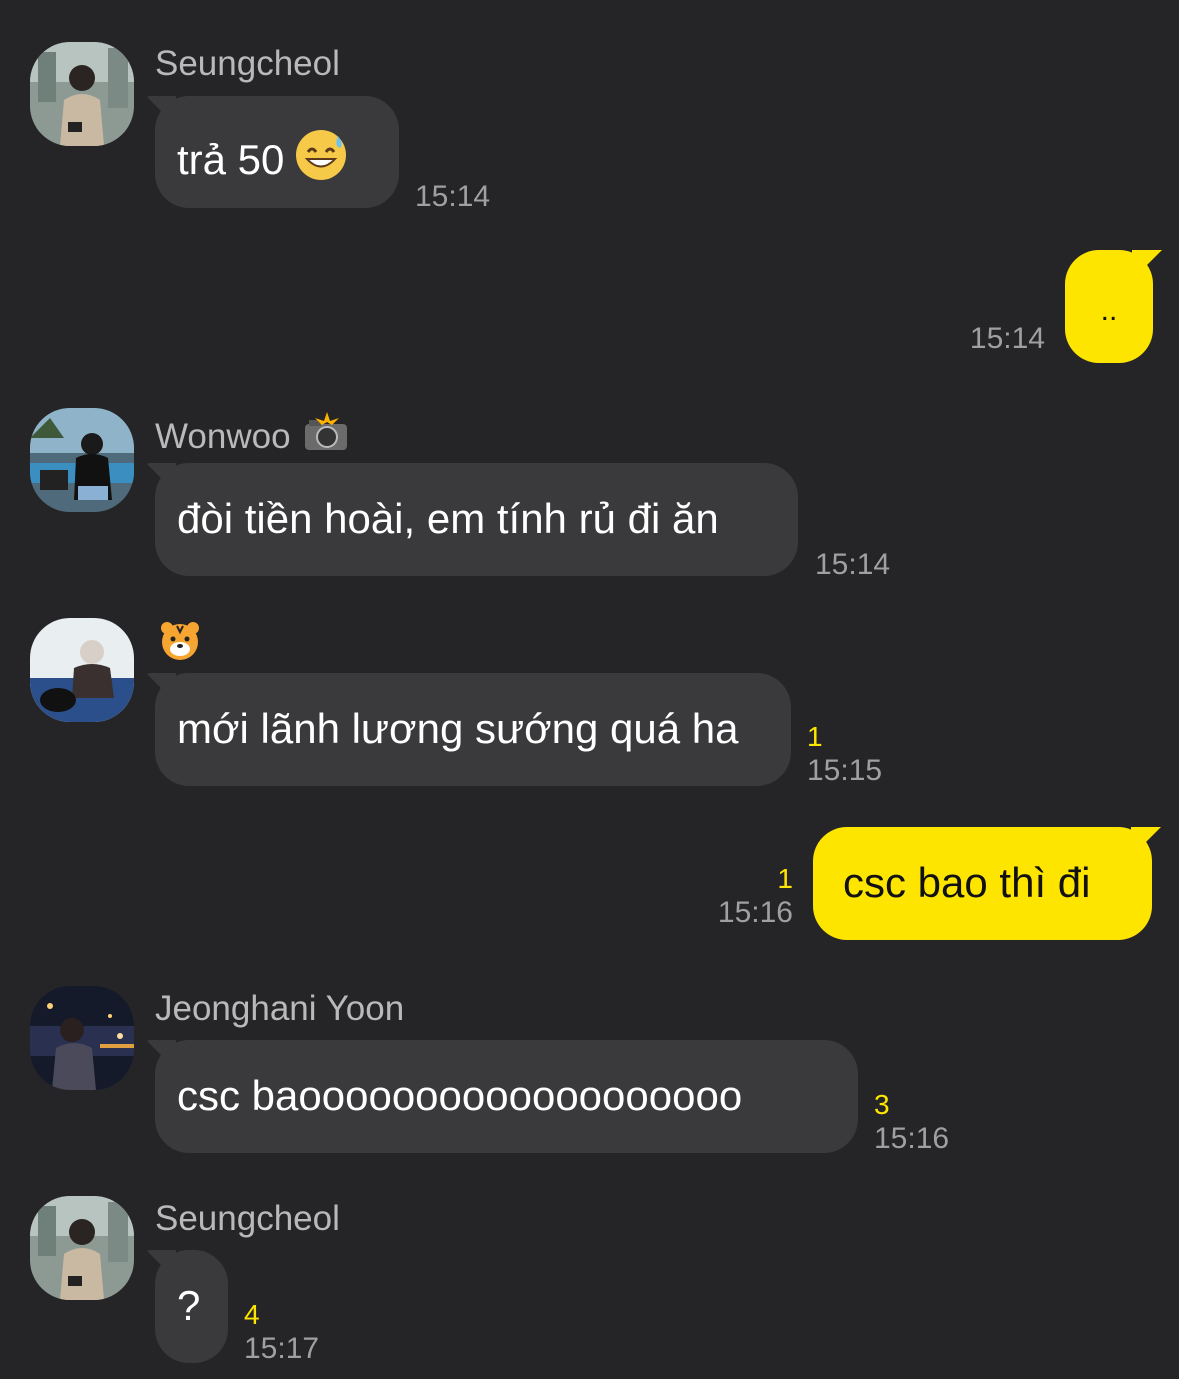 The width and height of the screenshot is (1179, 1379). Describe the element at coordinates (82, 1038) in the screenshot. I see `avatar-jeonghani-yoon` at that location.